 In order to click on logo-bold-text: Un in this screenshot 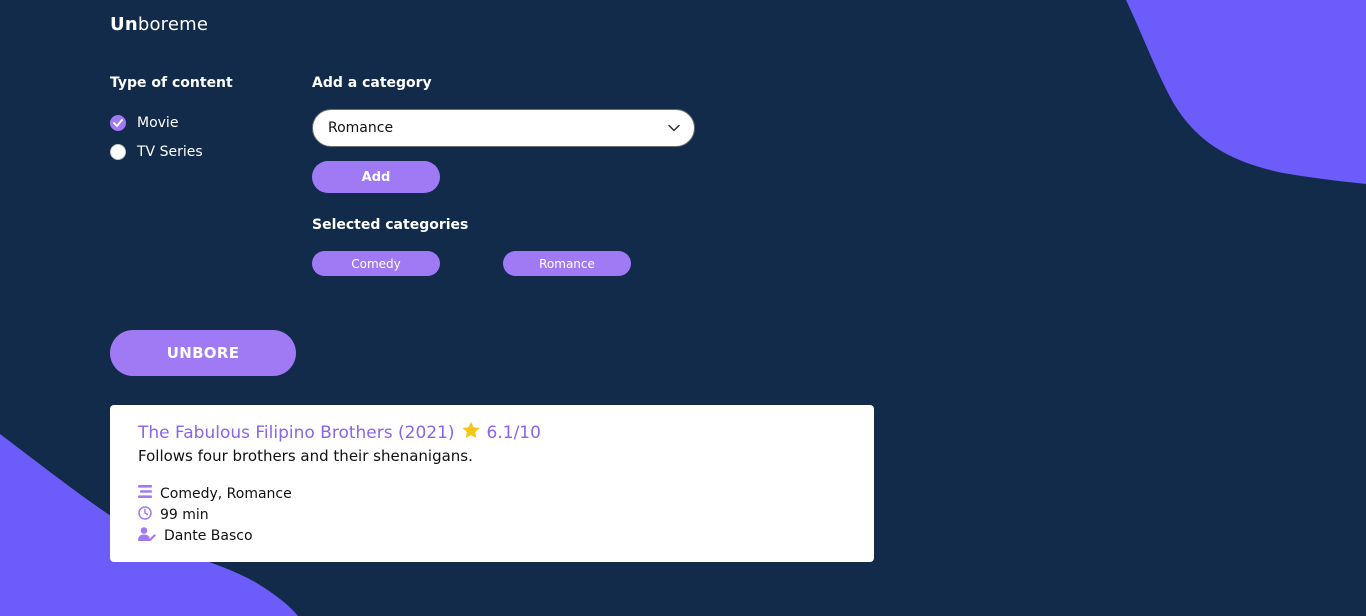, I will do `click(124, 24)`.